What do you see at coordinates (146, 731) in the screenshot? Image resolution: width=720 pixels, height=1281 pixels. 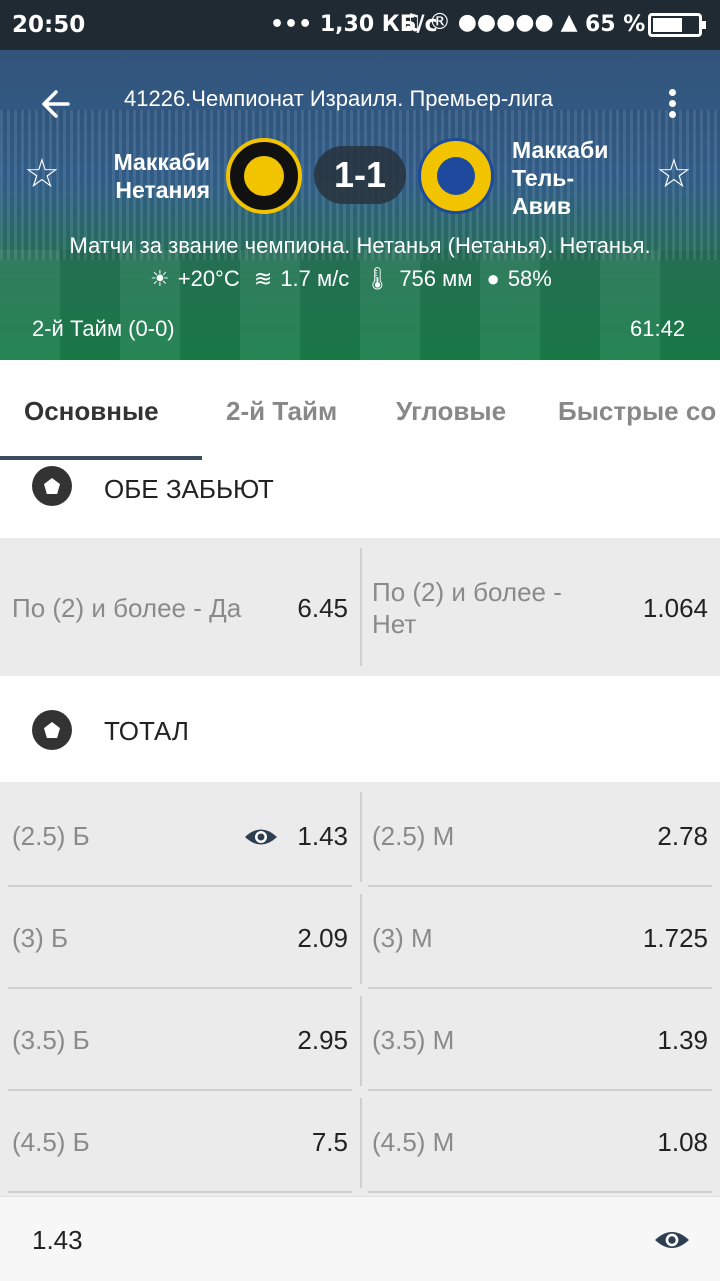 I see `section-title: ТОТАЛ` at bounding box center [146, 731].